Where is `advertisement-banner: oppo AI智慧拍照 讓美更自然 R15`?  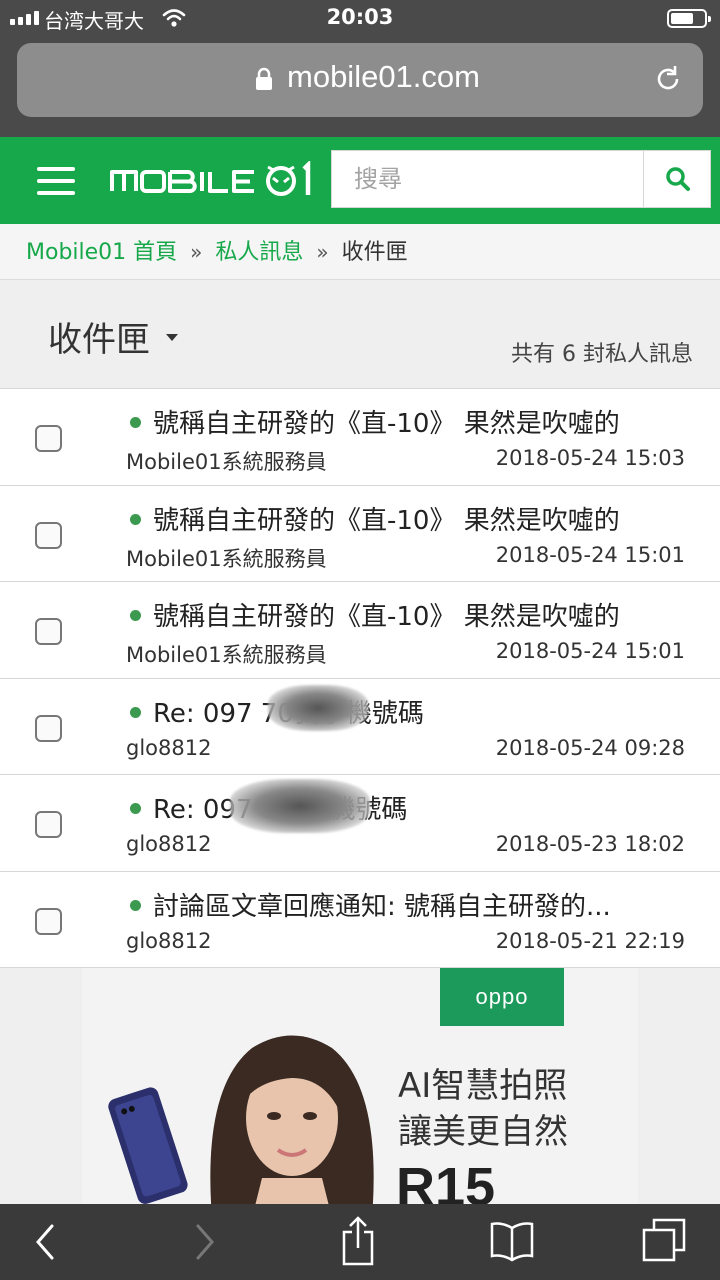 advertisement-banner: oppo AI智慧拍照 讓美更自然 R15 is located at coordinates (360, 1086).